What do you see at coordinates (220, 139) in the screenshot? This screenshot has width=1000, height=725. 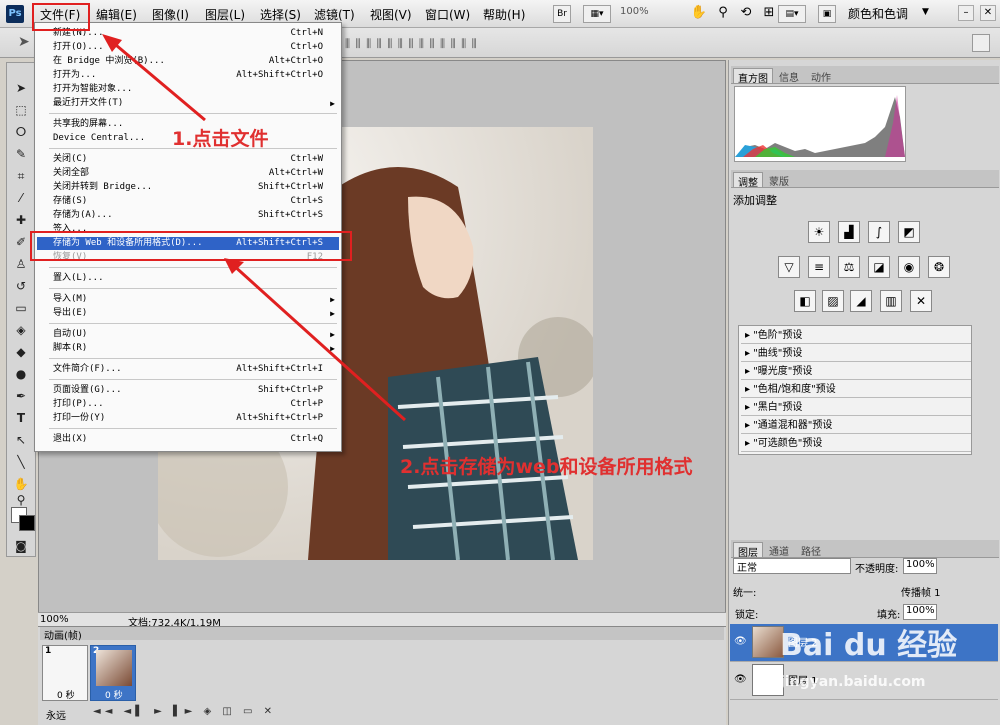 I see `annotation-step-1: 1.点击文件` at bounding box center [220, 139].